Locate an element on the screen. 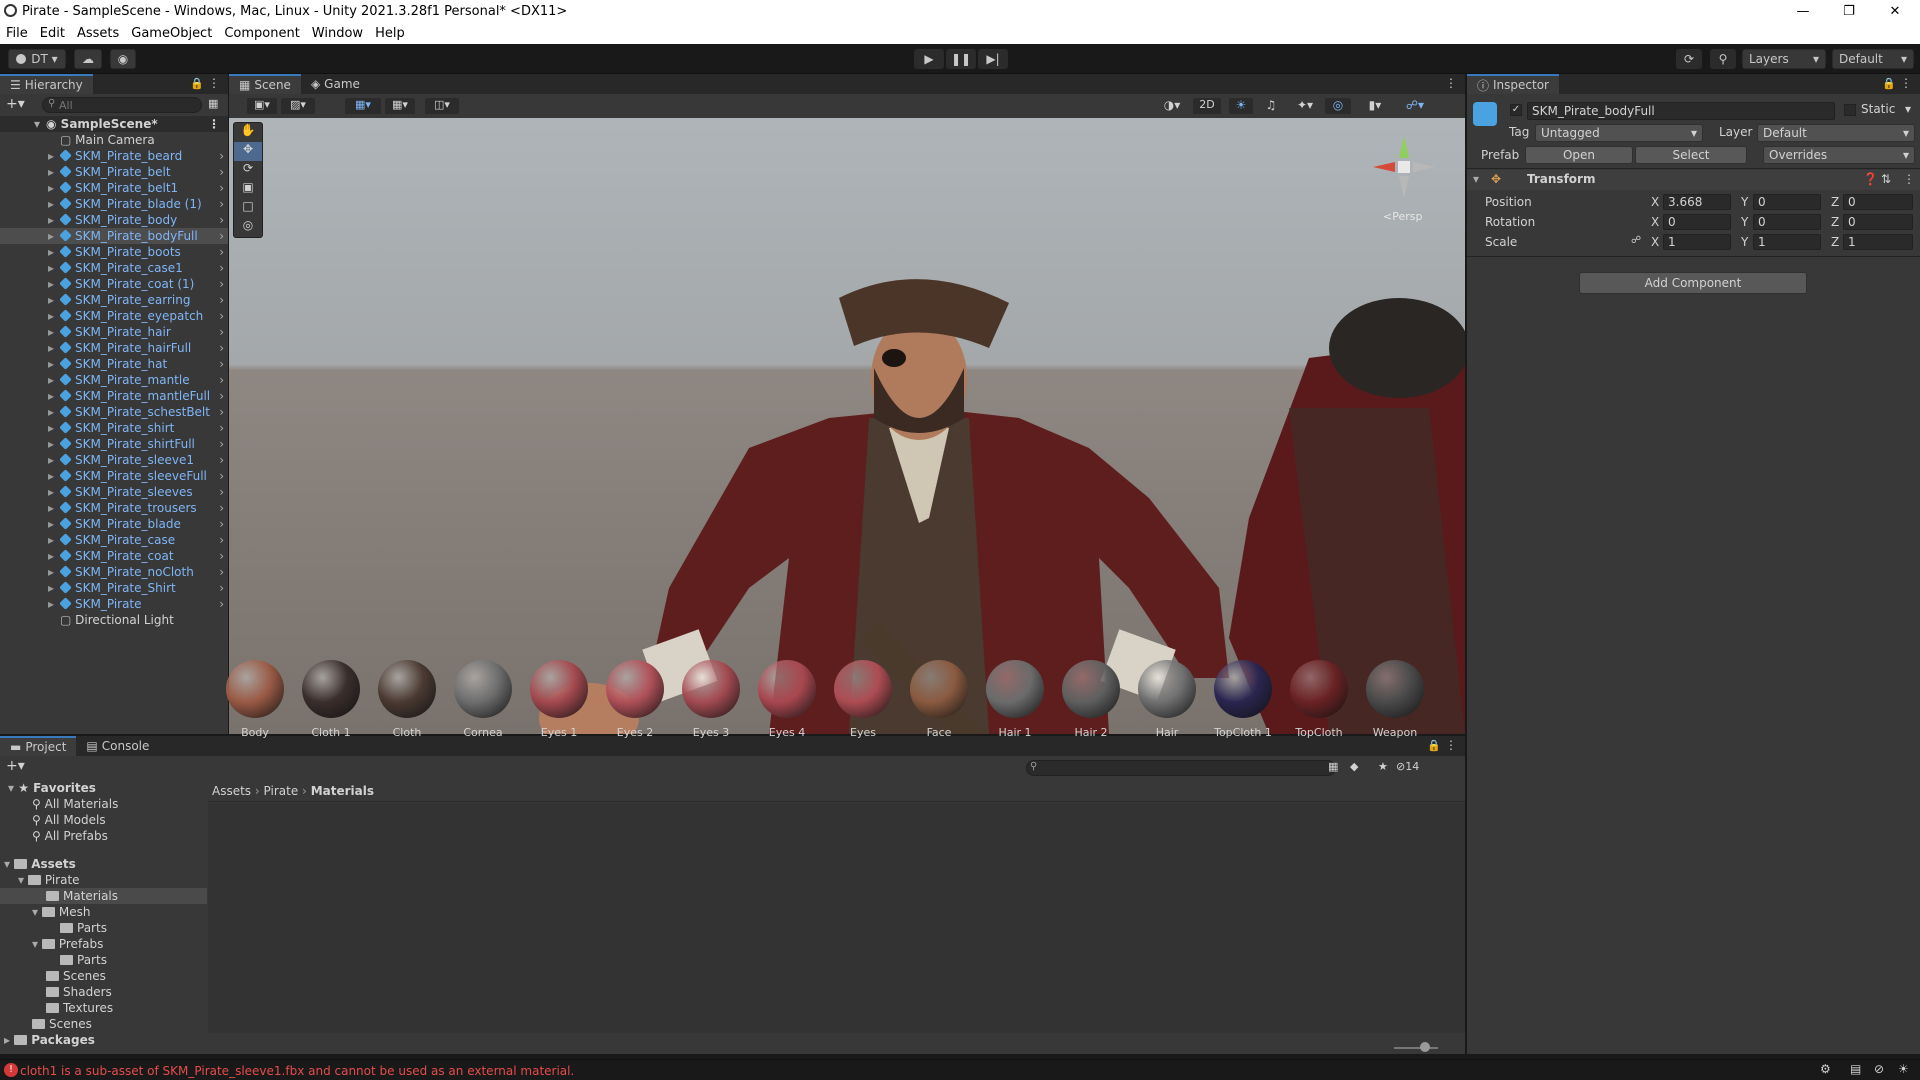  add-dropdown-button: +▾ is located at coordinates (15, 104).